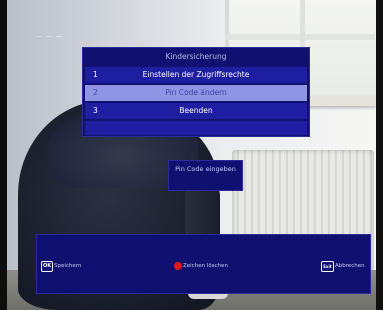  What do you see at coordinates (196, 128) in the screenshot?
I see `menu-empty-row` at bounding box center [196, 128].